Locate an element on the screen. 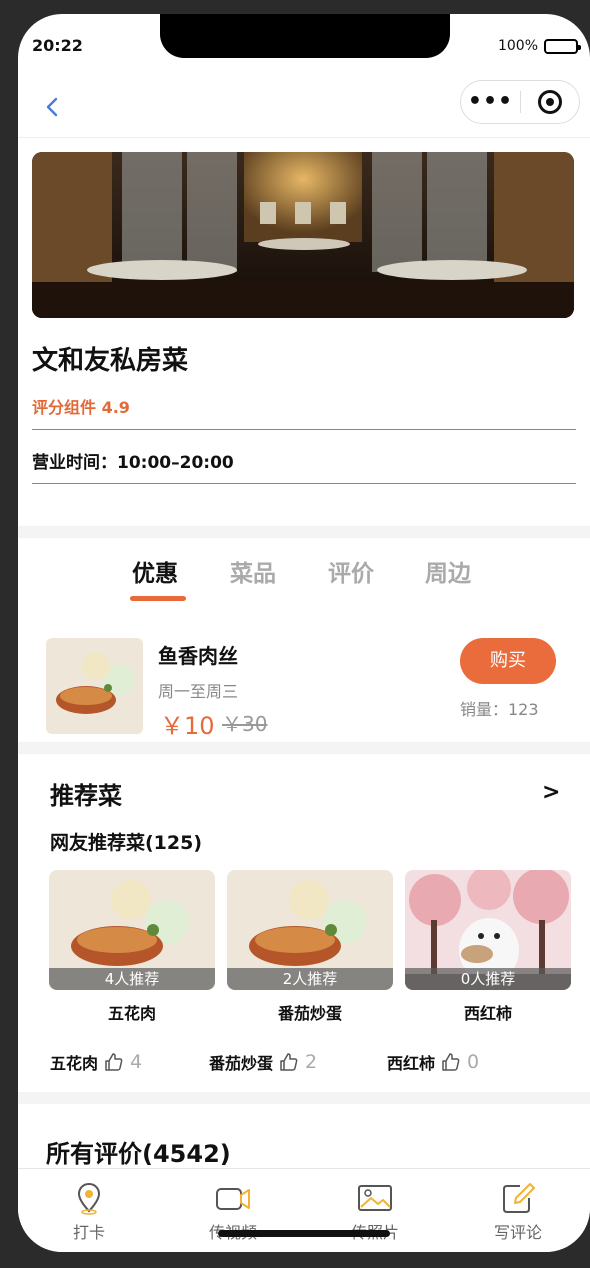  business-hours: 营业时间：10:00–20:00 is located at coordinates (133, 463).